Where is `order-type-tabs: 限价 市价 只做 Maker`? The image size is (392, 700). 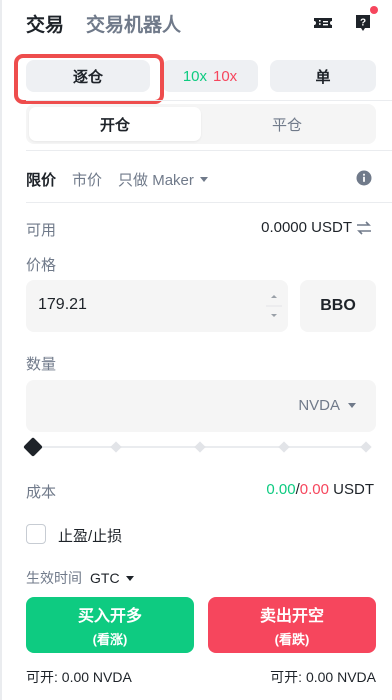 order-type-tabs: 限价 市价 只做 Maker is located at coordinates (117, 179).